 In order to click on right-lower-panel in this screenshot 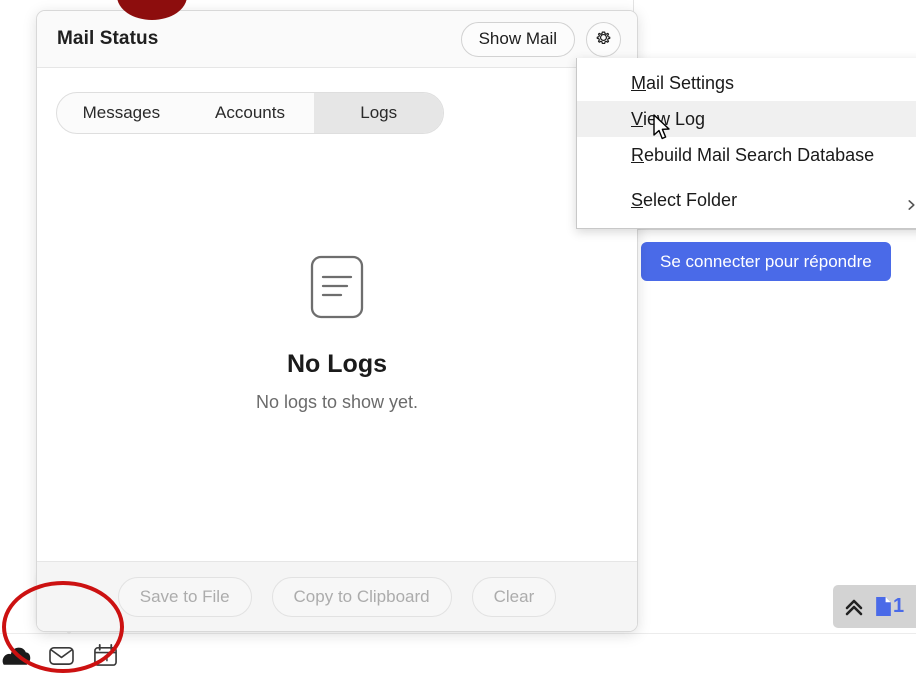, I will do `click(774, 431)`.